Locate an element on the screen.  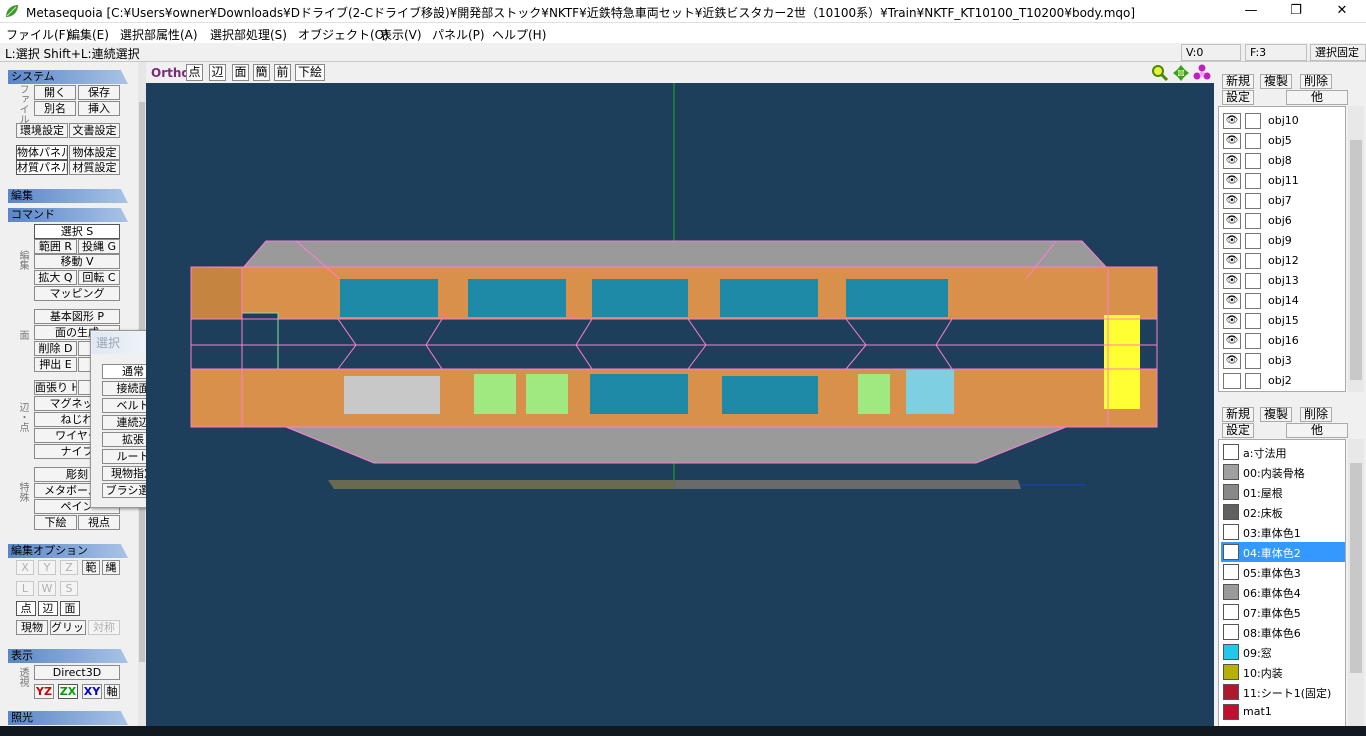
world-toggle: W is located at coordinates (47, 588).